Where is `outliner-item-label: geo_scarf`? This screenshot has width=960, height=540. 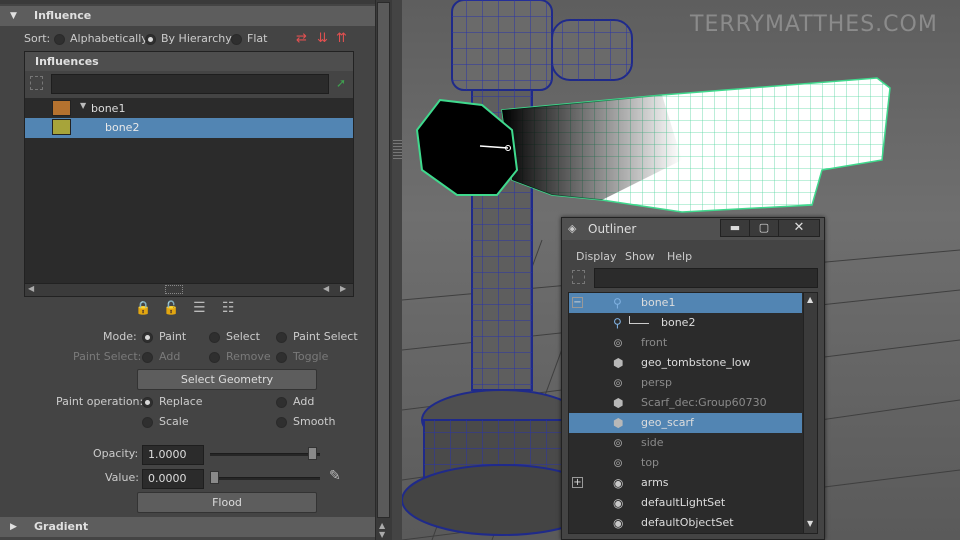
outliner-item-label: geo_scarf is located at coordinates (667, 422).